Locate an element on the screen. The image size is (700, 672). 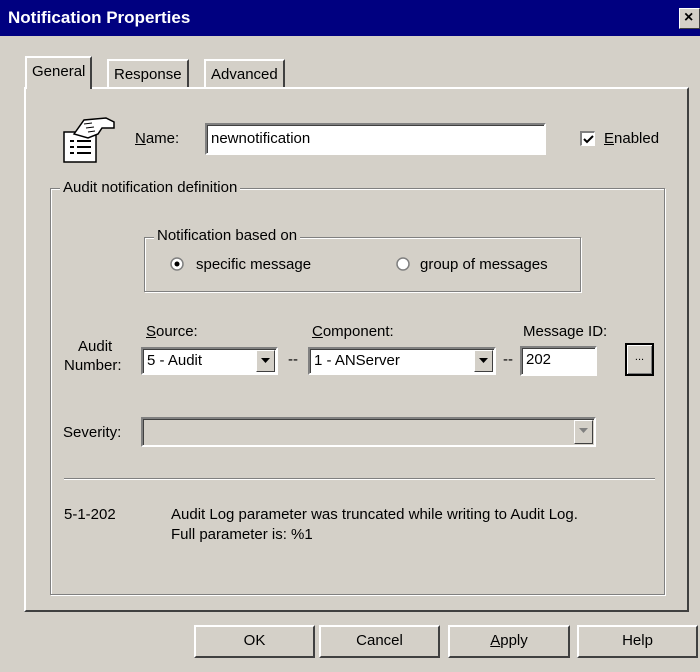
cancel-button-label: Cancel is located at coordinates (379, 640).